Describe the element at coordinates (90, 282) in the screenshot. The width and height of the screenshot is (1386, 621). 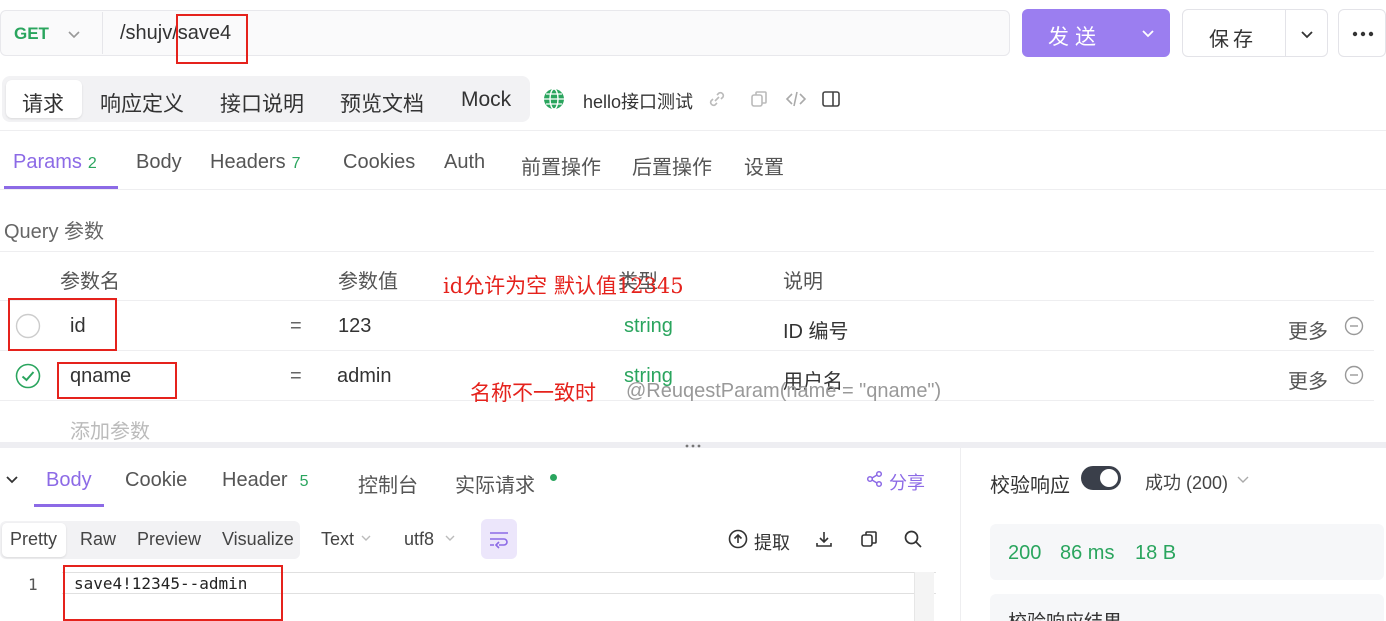
I see `col-header-name: 参数名` at that location.